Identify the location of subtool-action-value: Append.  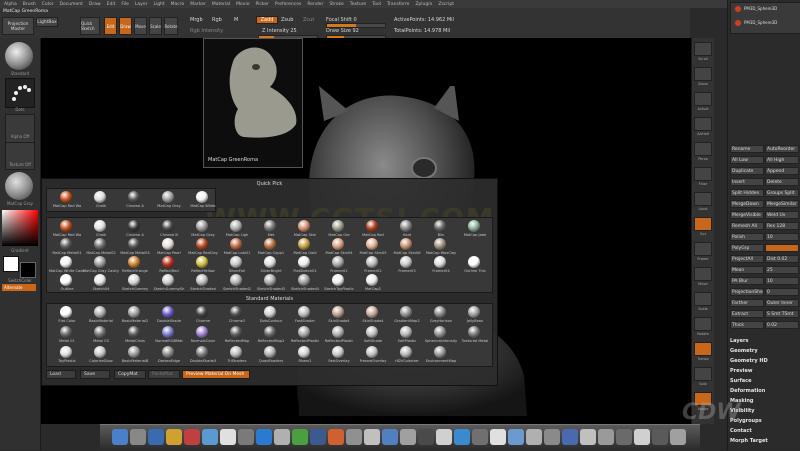
(782, 171).